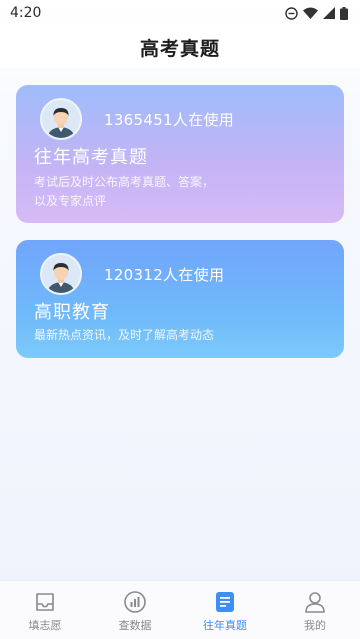 The width and height of the screenshot is (360, 639). Describe the element at coordinates (124, 335) in the screenshot. I see `card-description-line: 最新热点资讯，及时了解高考动态` at that location.